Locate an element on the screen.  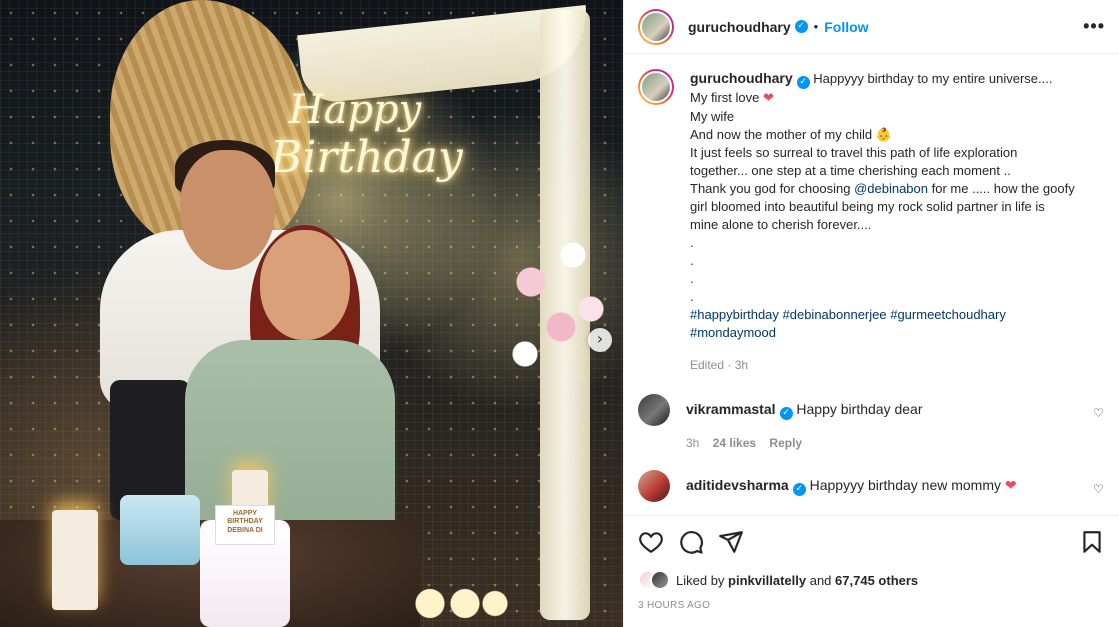
neon-sign: Happy Birthday is located at coordinates (366, 135).